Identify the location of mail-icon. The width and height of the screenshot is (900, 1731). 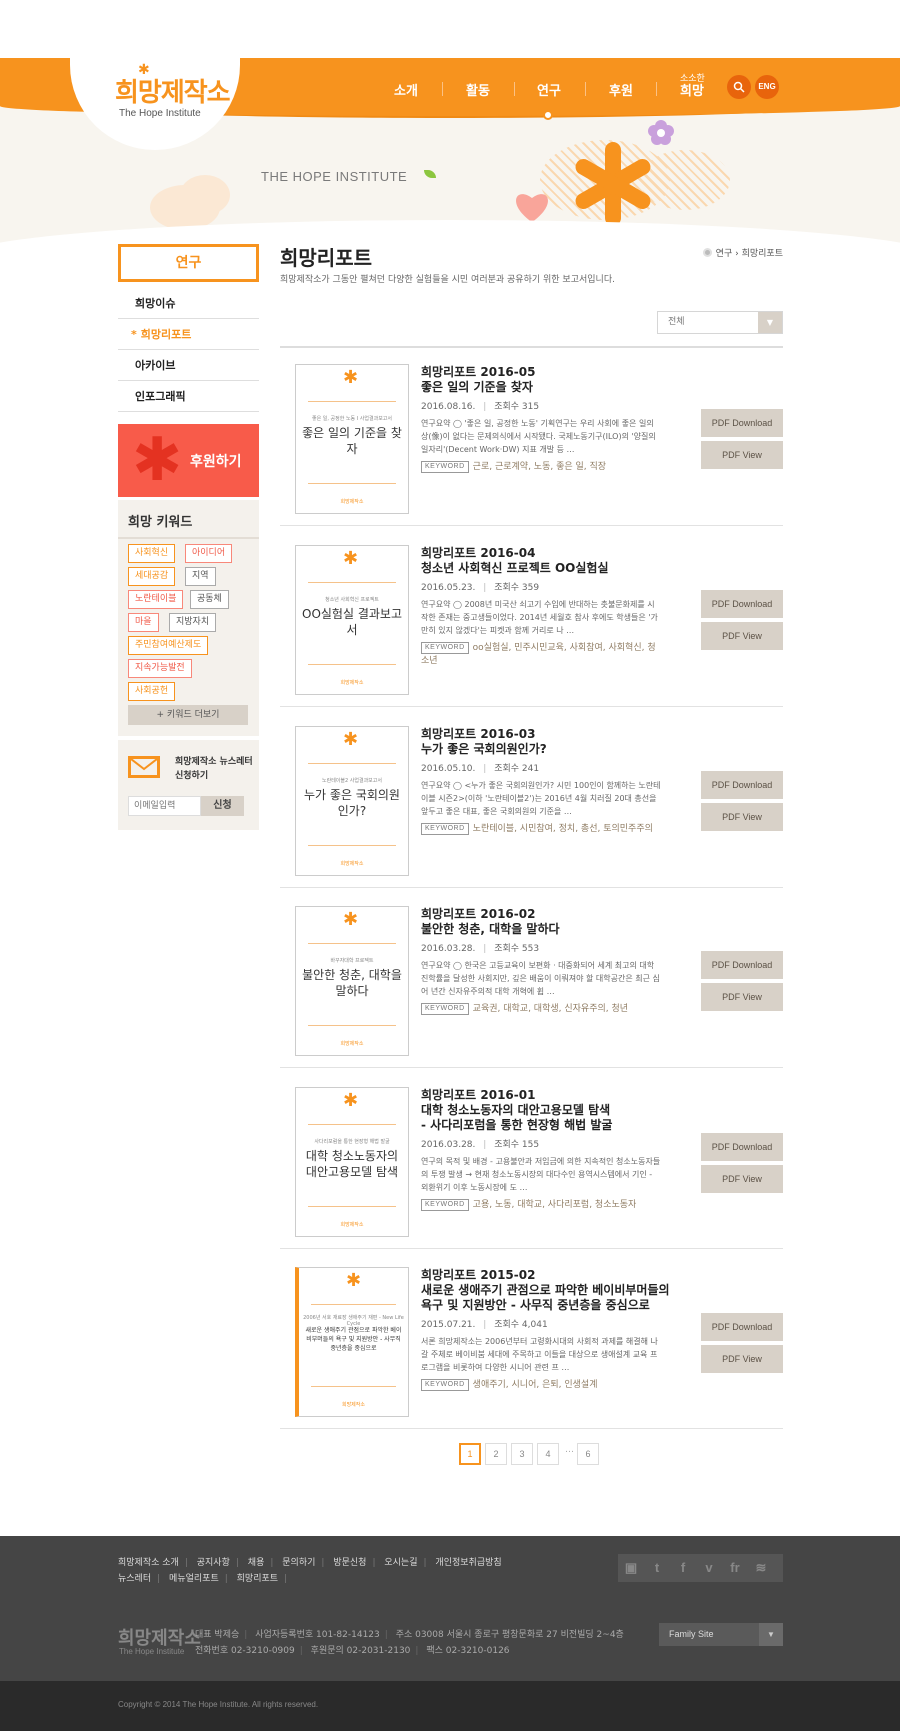
(144, 767).